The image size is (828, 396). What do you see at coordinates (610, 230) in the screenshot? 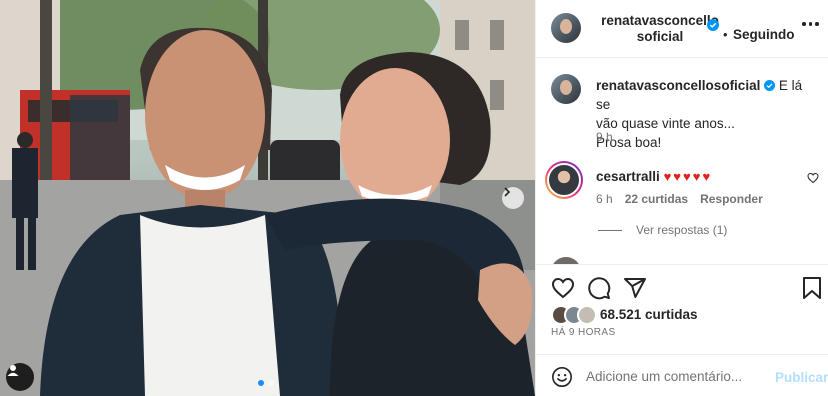
I see `replies-divider` at bounding box center [610, 230].